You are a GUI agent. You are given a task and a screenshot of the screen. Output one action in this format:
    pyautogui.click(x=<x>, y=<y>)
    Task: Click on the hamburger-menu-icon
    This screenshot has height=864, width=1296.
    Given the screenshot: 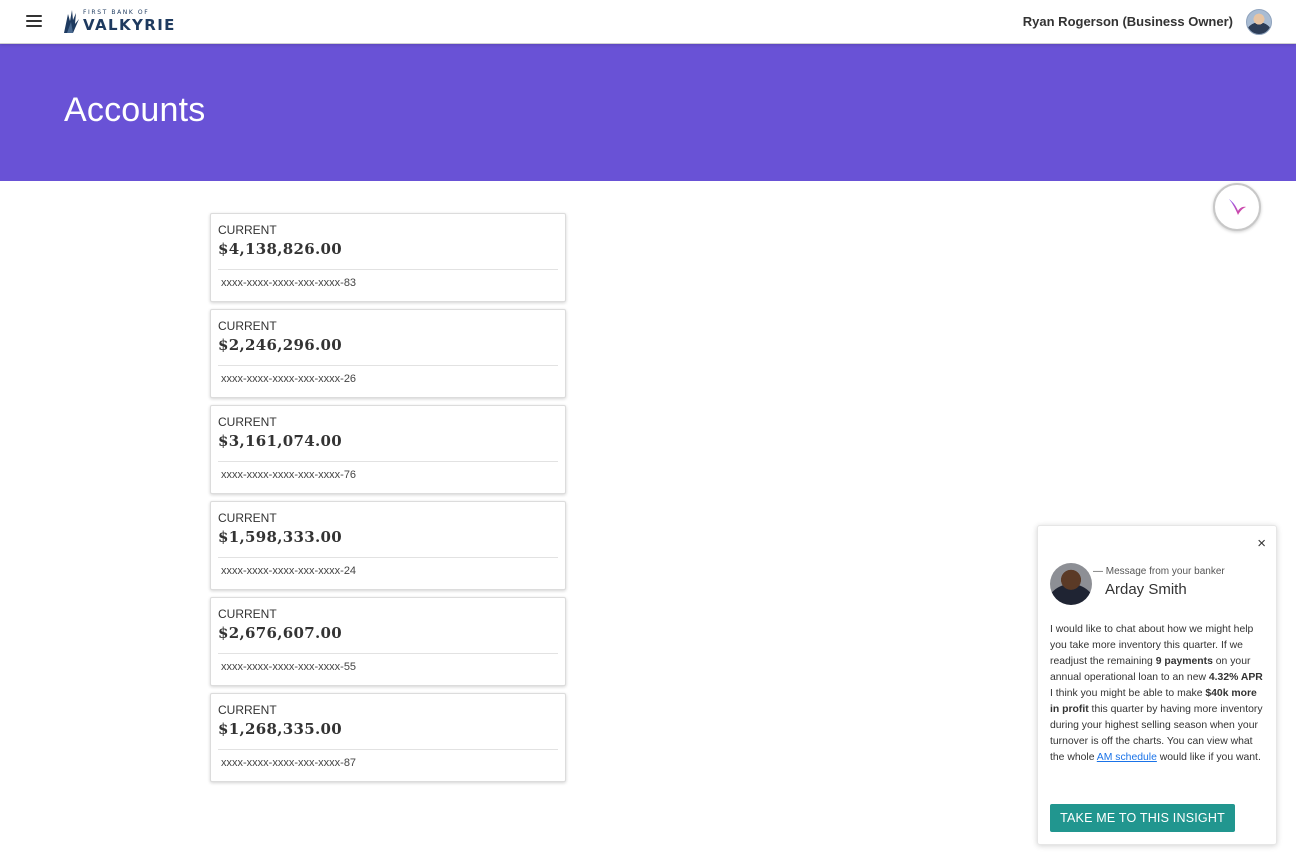 What is the action you would take?
    pyautogui.click(x=34, y=22)
    